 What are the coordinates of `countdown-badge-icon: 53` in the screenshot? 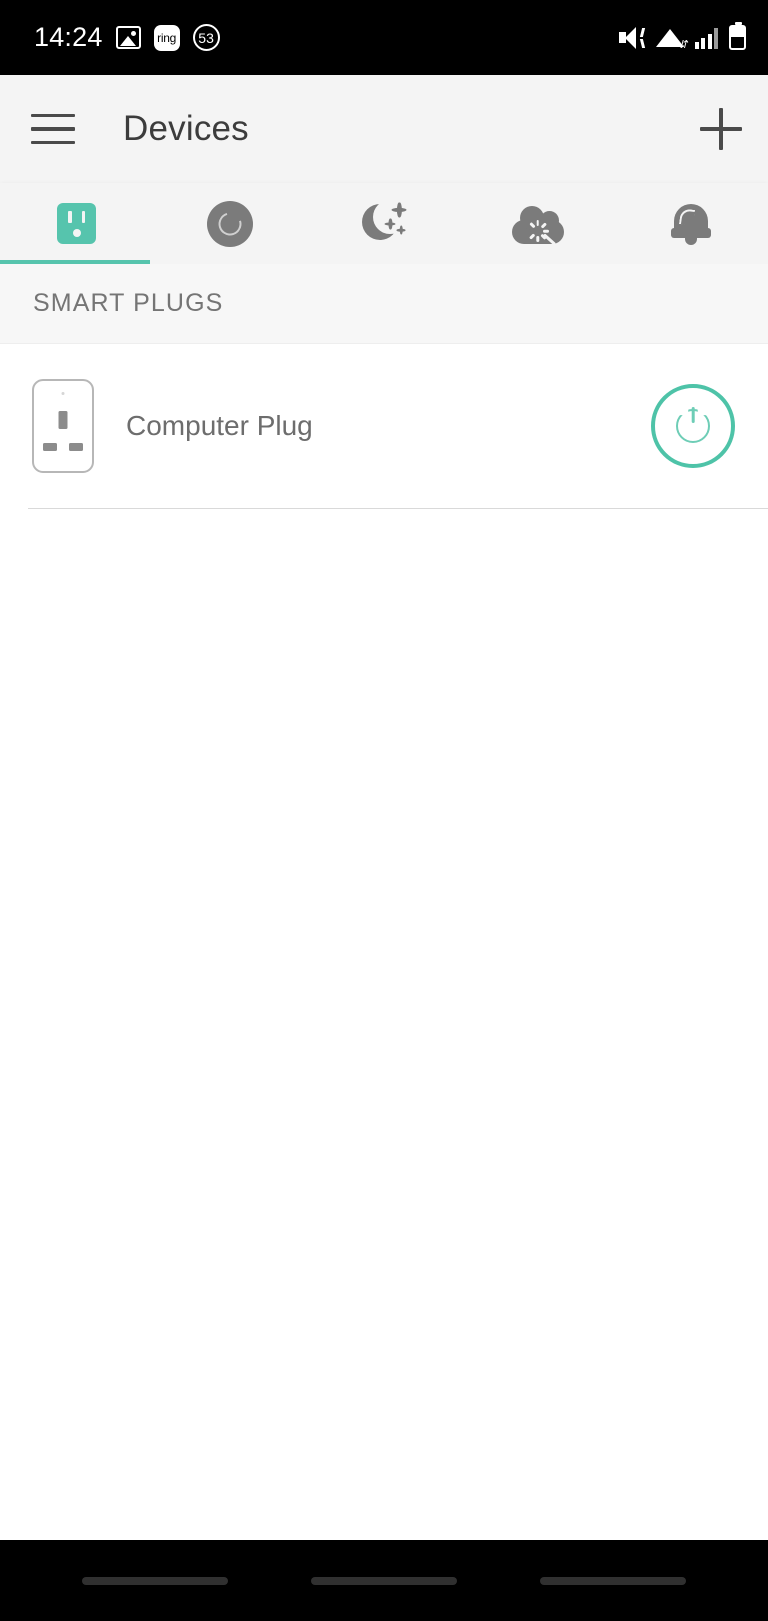 It's located at (206, 37).